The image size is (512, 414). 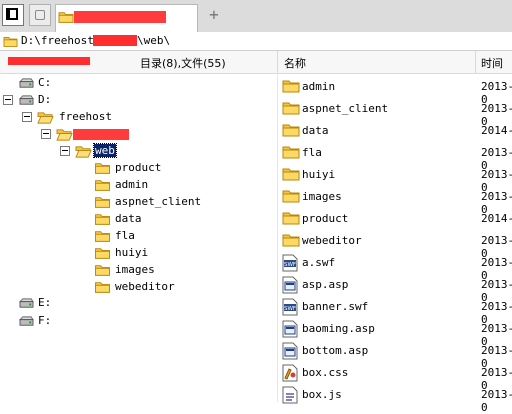 What do you see at coordinates (325, 372) in the screenshot?
I see `file-name: box.css` at bounding box center [325, 372].